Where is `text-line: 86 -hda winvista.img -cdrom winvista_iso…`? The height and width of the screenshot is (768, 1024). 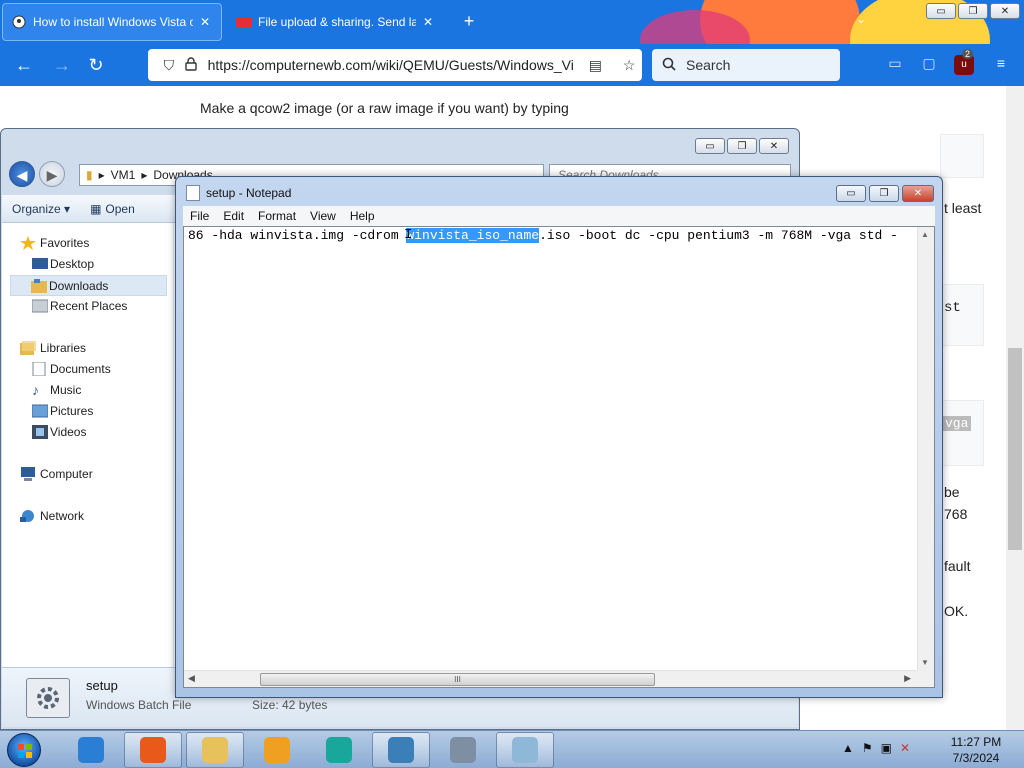 text-line: 86 -hda winvista.img -cdrom winvista_iso… is located at coordinates (543, 235).